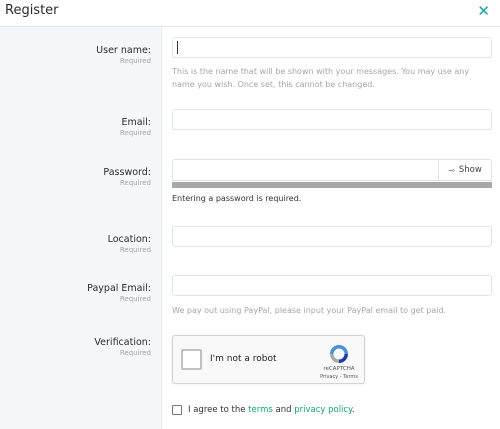  I want to click on text-caret, so click(177, 47).